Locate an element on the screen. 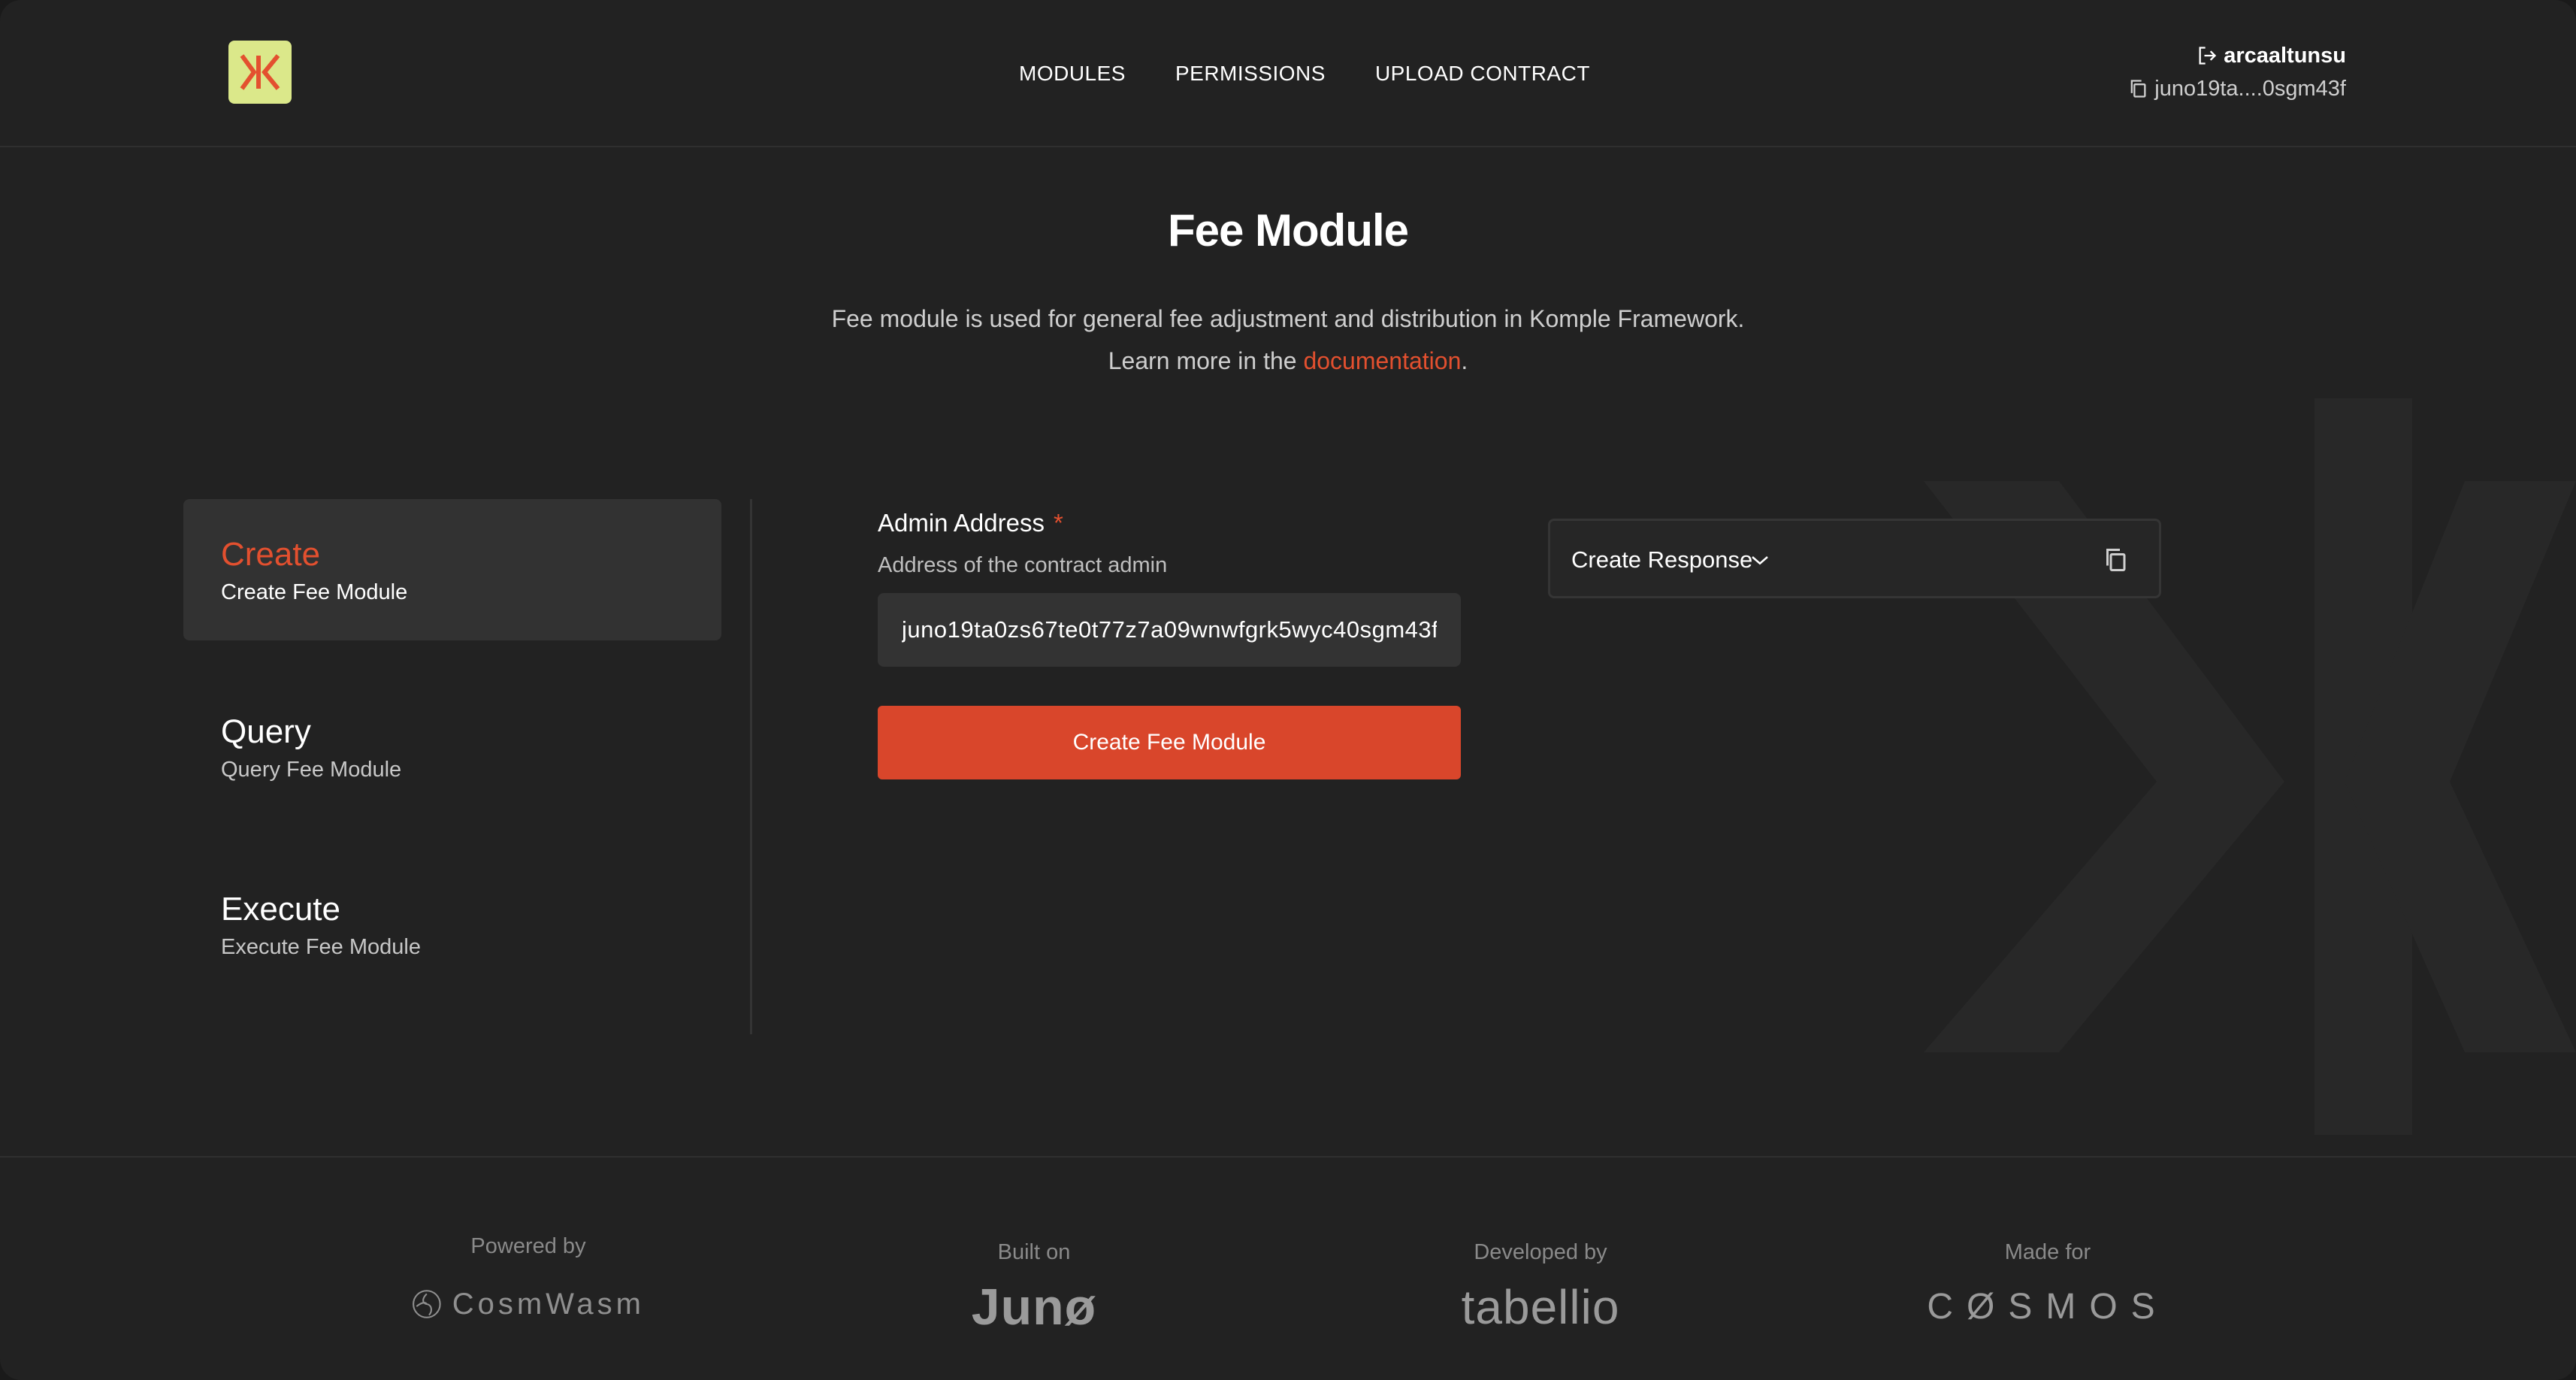  create-response-label: Create Response is located at coordinates (1662, 560).